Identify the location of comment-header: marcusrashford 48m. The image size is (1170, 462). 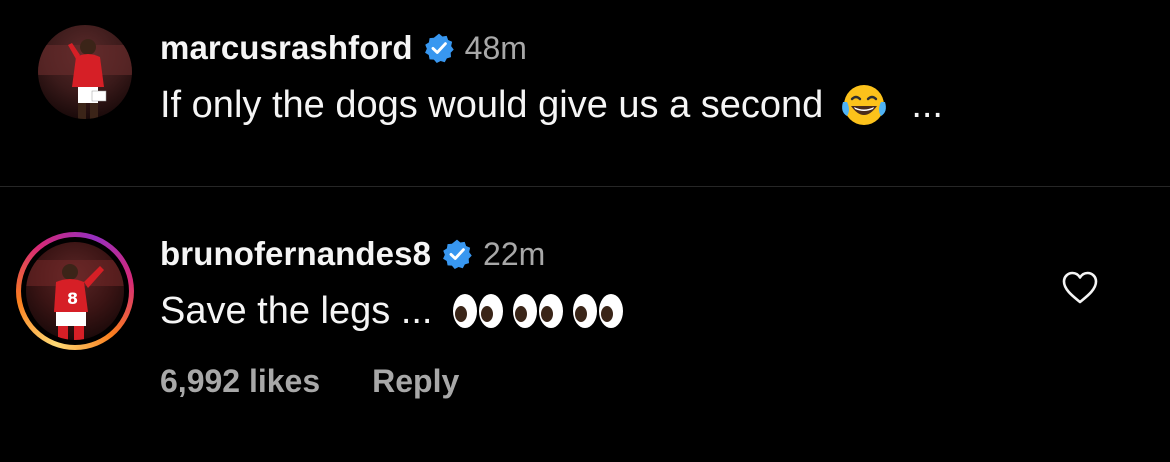
(343, 48).